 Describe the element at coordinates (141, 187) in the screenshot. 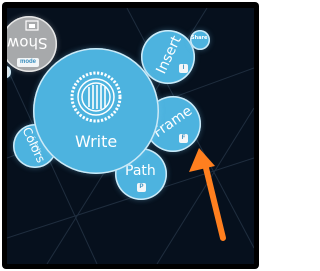

I see `path-key: P` at that location.